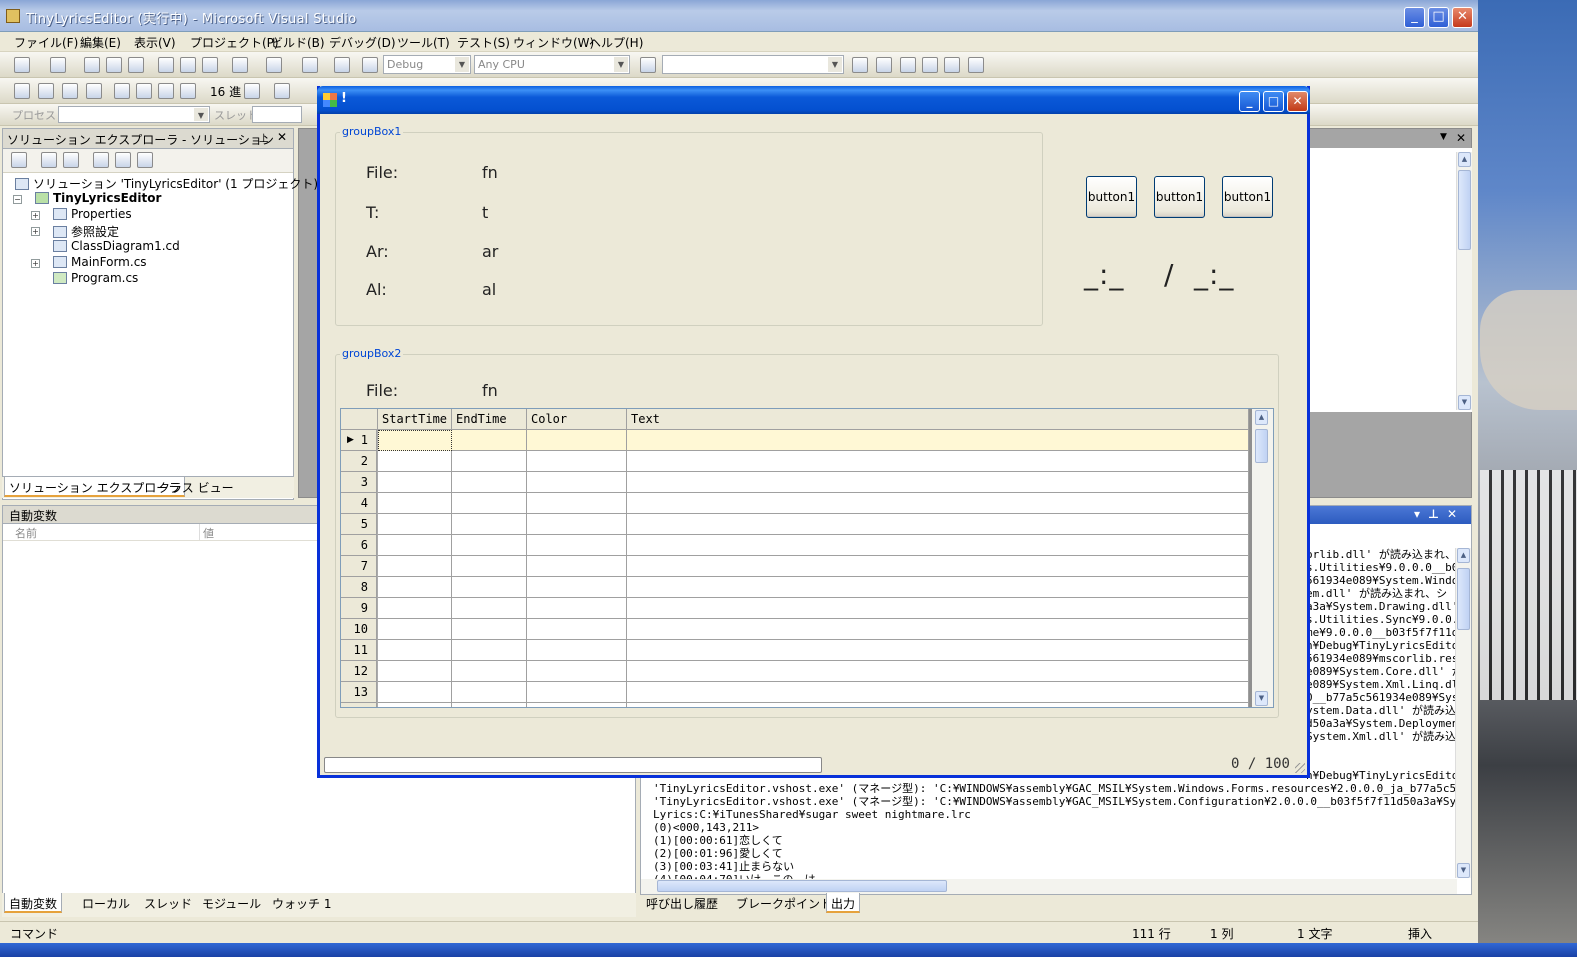 The width and height of the screenshot is (1577, 957). What do you see at coordinates (342, 65) in the screenshot?
I see `navigate-forward-icon` at bounding box center [342, 65].